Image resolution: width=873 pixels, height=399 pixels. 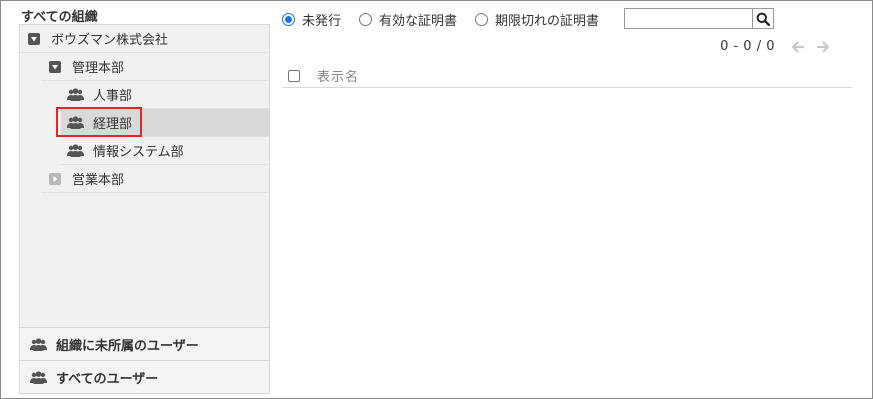 What do you see at coordinates (59, 17) in the screenshot?
I see `sidebar-title: すべての組織` at bounding box center [59, 17].